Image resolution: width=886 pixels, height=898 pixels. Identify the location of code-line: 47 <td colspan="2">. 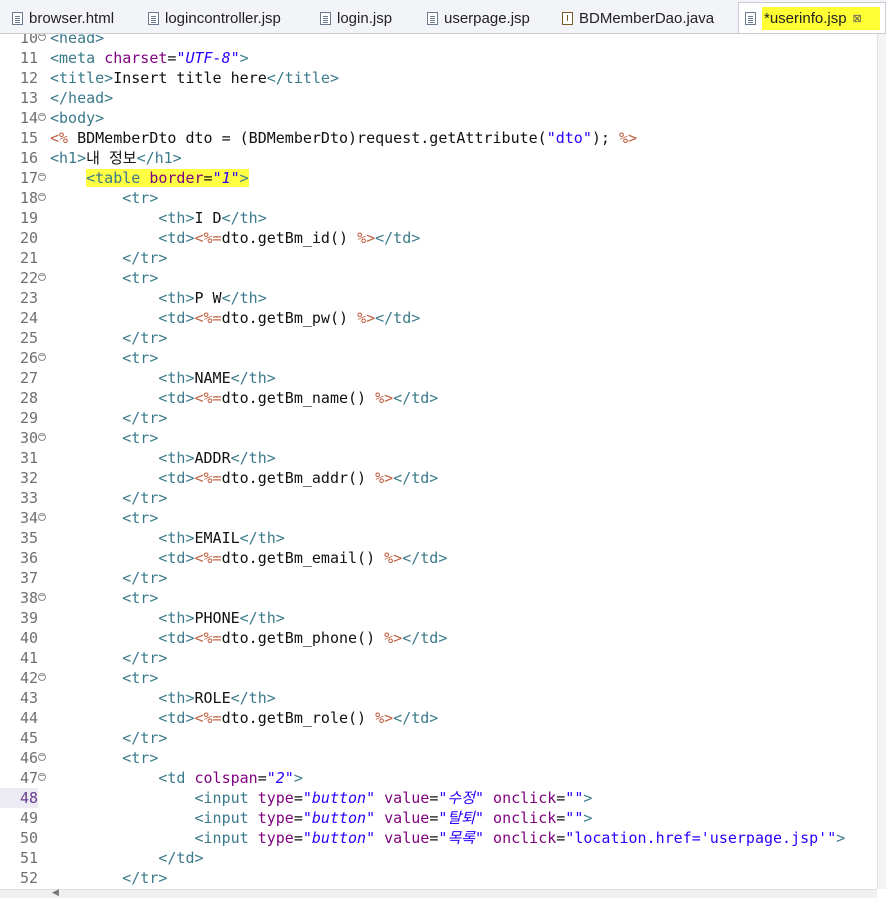
(438, 778).